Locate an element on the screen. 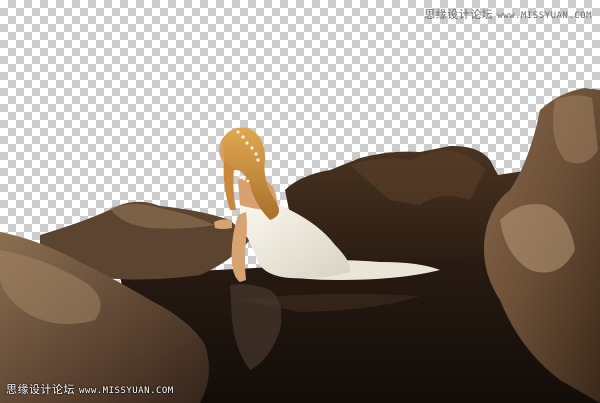 The width and height of the screenshot is (600, 403). watermark-bottom-text: 思缘设计论坛 is located at coordinates (40, 389).